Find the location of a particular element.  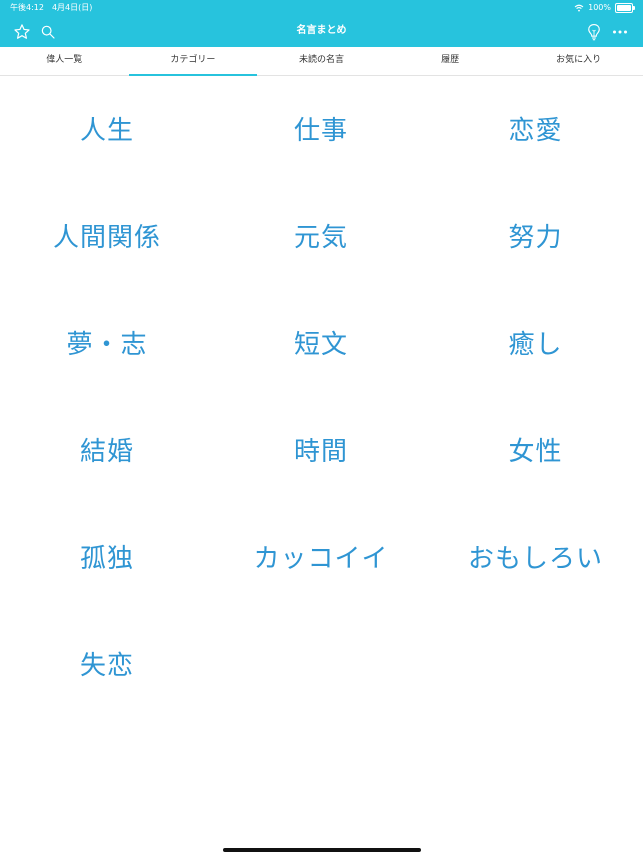

category-item-dreams: 夢・志 is located at coordinates (107, 342).